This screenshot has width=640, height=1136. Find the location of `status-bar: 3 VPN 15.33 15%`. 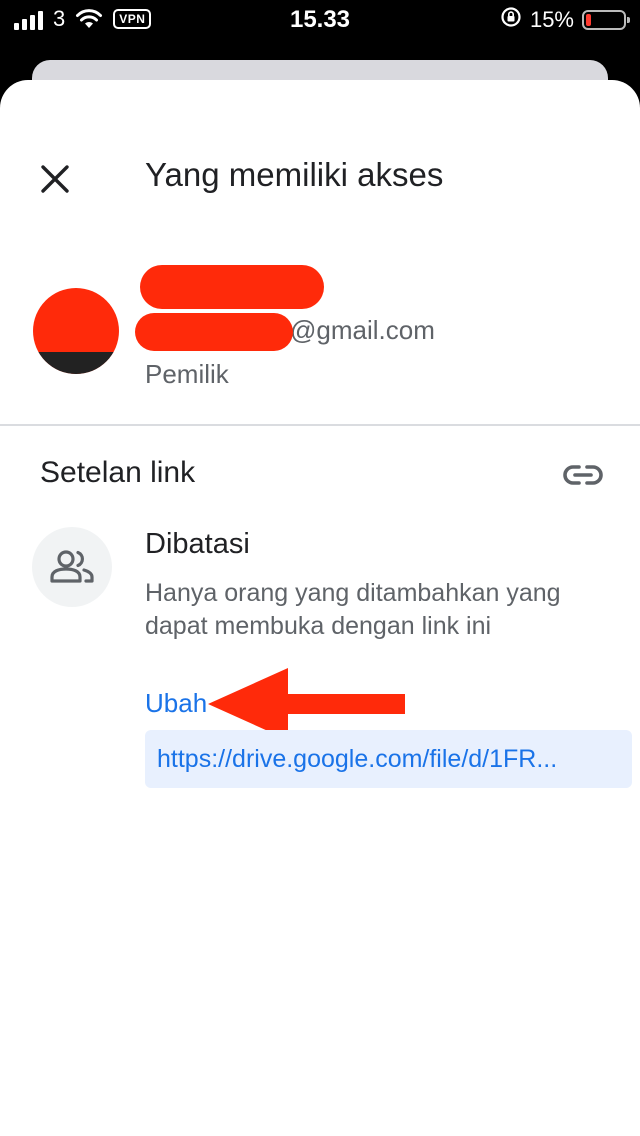

status-bar: 3 VPN 15.33 15% is located at coordinates (320, 20).